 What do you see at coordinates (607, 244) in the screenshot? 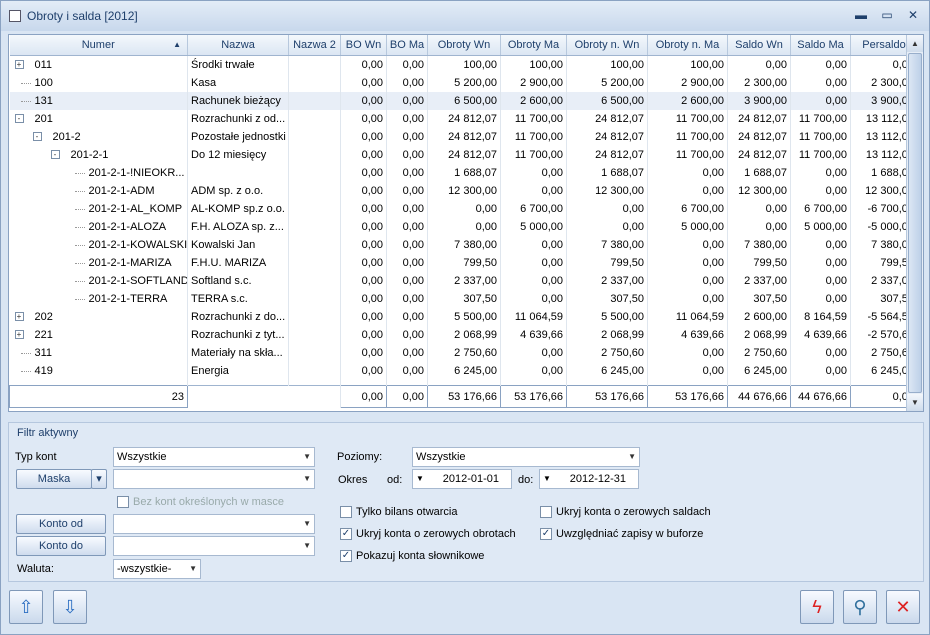
I see `amount-cell: 7 380,00` at bounding box center [607, 244].